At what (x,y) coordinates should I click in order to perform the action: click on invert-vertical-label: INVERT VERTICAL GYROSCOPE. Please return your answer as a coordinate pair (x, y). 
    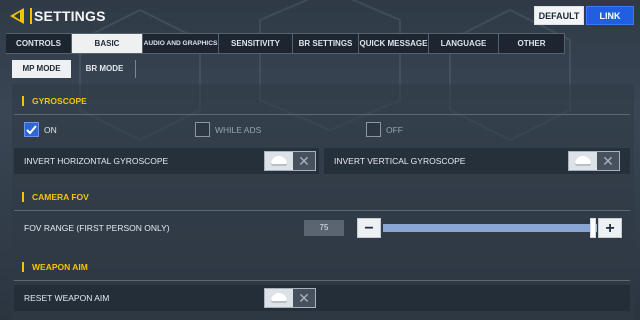
    Looking at the image, I should click on (400, 161).